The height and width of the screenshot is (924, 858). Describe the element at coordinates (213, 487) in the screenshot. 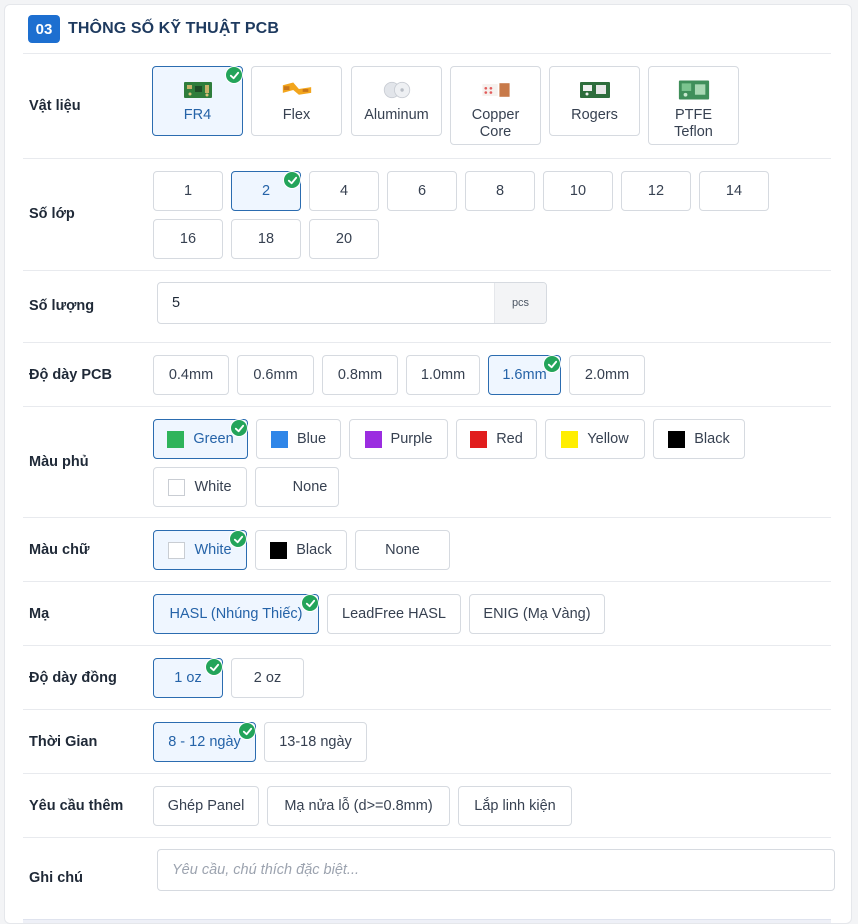

I see `mask-option-label: White` at that location.